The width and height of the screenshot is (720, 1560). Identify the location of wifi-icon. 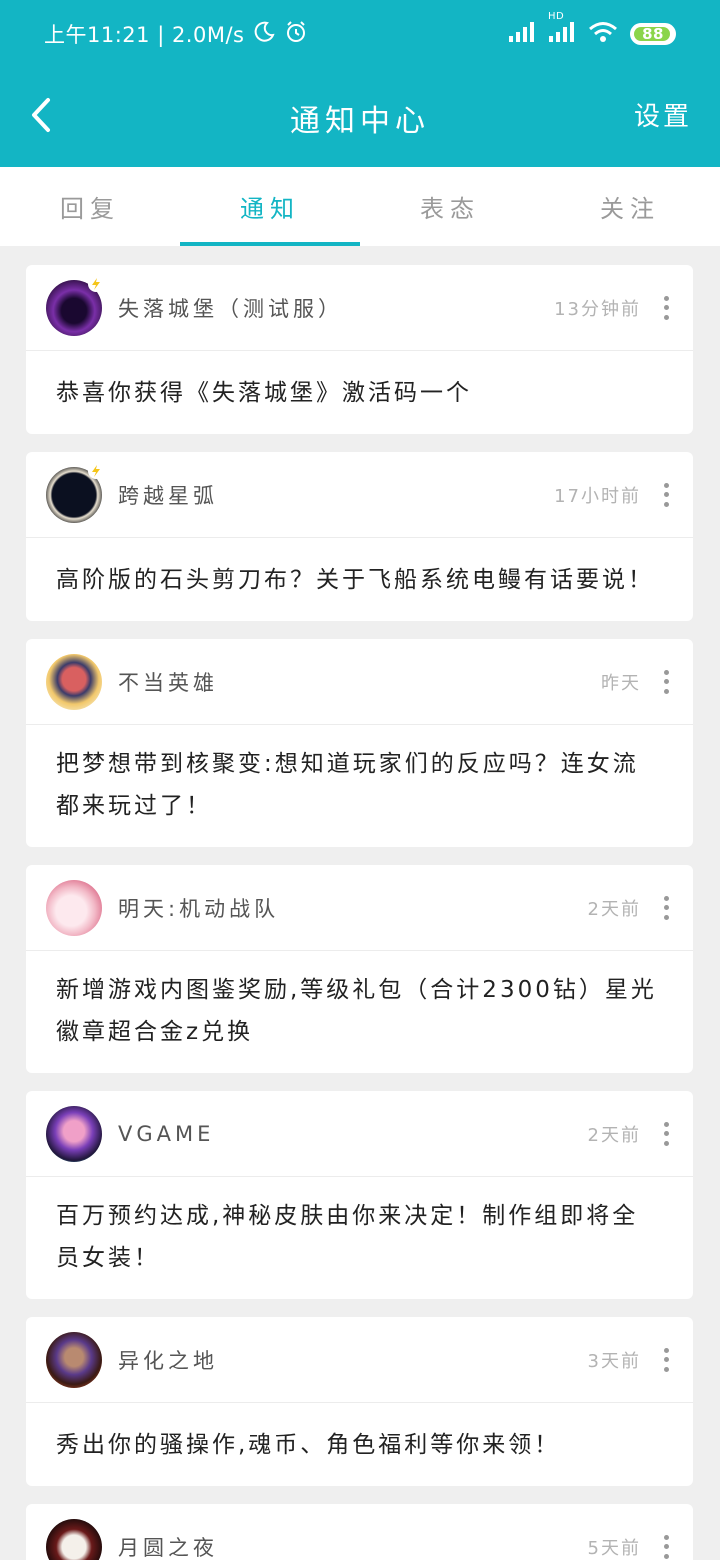
(603, 34).